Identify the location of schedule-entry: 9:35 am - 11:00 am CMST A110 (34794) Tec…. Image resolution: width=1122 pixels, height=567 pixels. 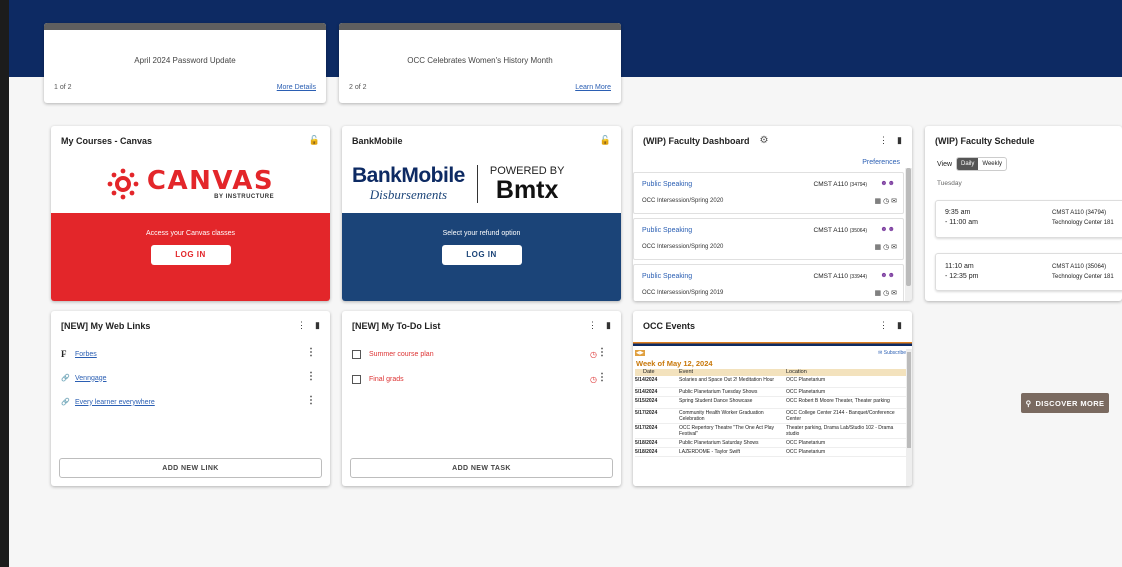
(1028, 219).